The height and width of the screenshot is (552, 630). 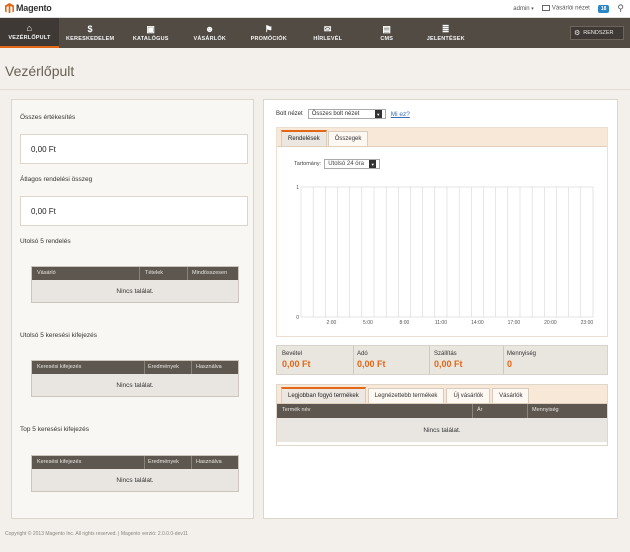 I want to click on nav-item-4: ⚑ PROMÓCIÓK, so click(x=268, y=33).